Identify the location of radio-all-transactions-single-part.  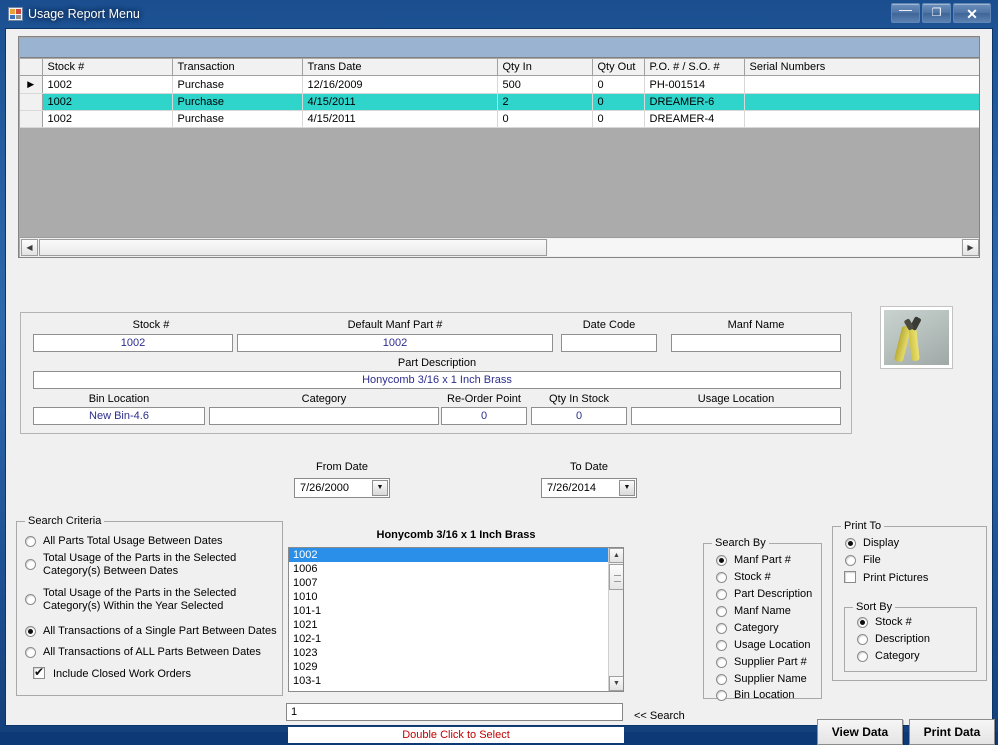
(30, 631).